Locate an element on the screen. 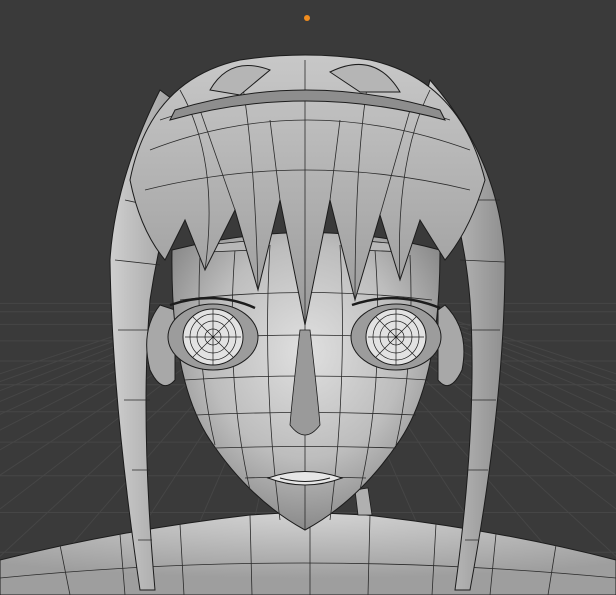 The width and height of the screenshot is (616, 595). object-origin-icon is located at coordinates (307, 18).